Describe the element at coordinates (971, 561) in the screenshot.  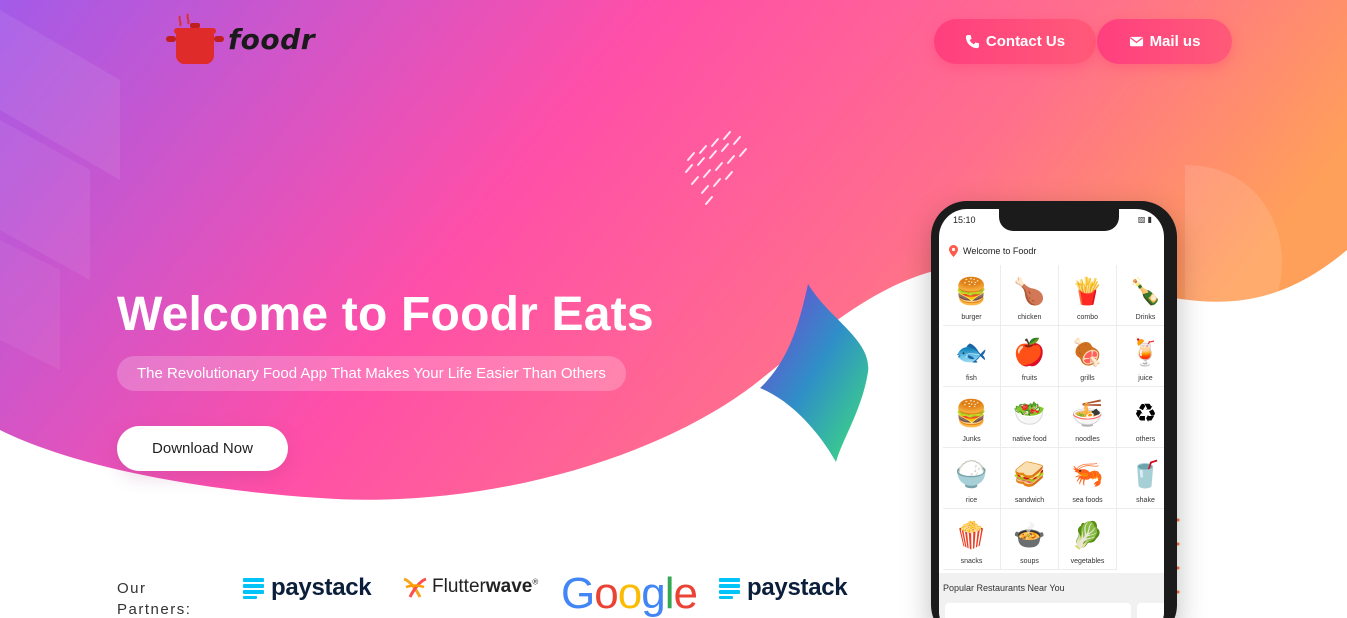
I see `category-label: snacks` at that location.